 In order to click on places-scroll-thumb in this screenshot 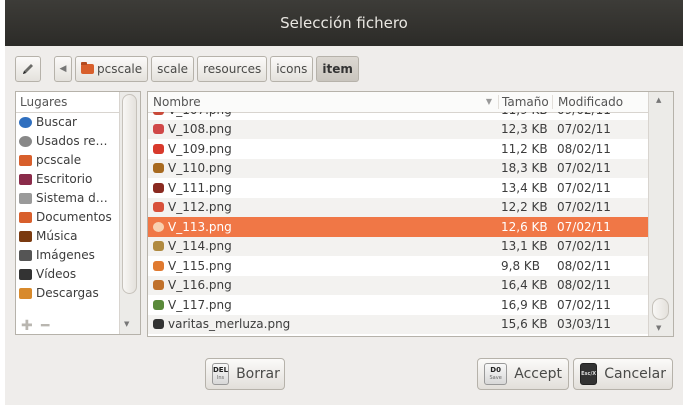, I will do `click(129, 194)`.